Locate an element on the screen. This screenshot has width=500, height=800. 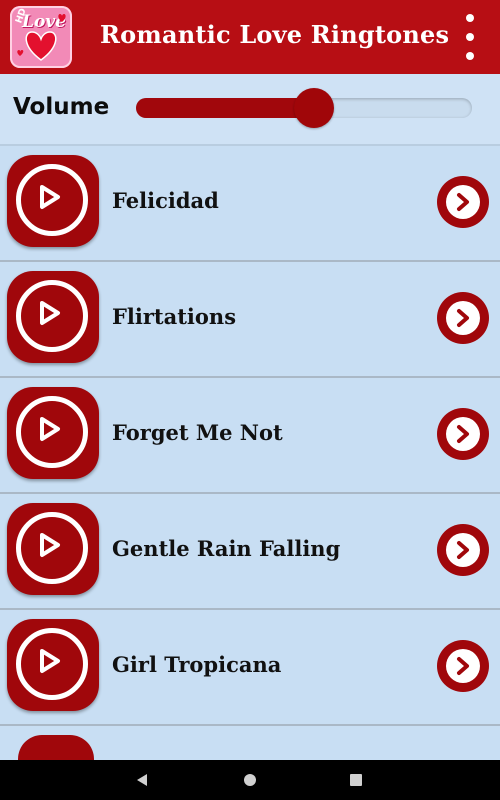
app-logo: HD Love is located at coordinates (41, 37).